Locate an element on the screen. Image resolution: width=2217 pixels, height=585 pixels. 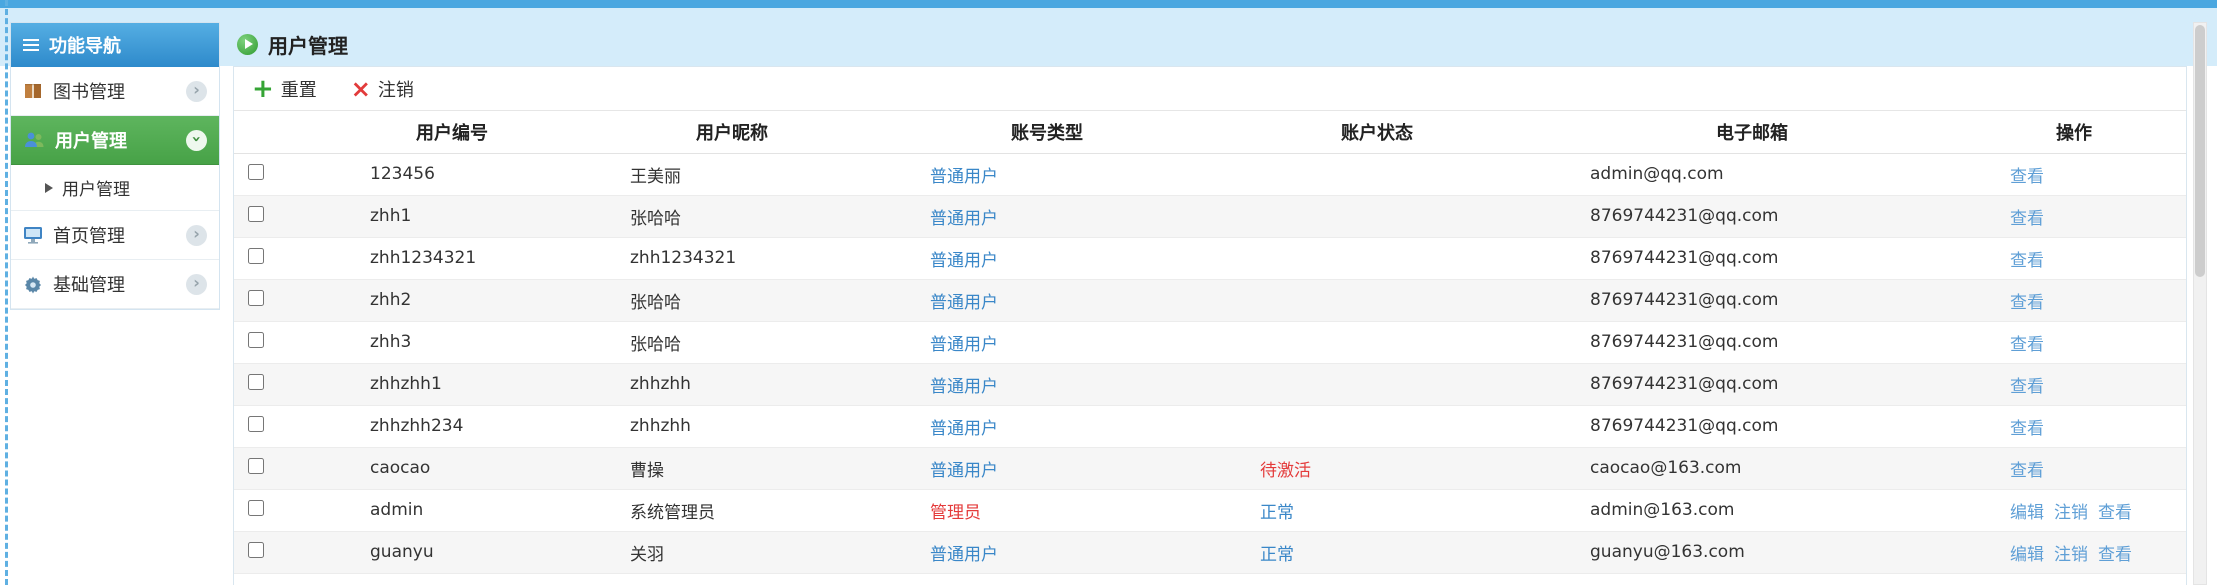
nickname-cell: 曹操 is located at coordinates (732, 468).